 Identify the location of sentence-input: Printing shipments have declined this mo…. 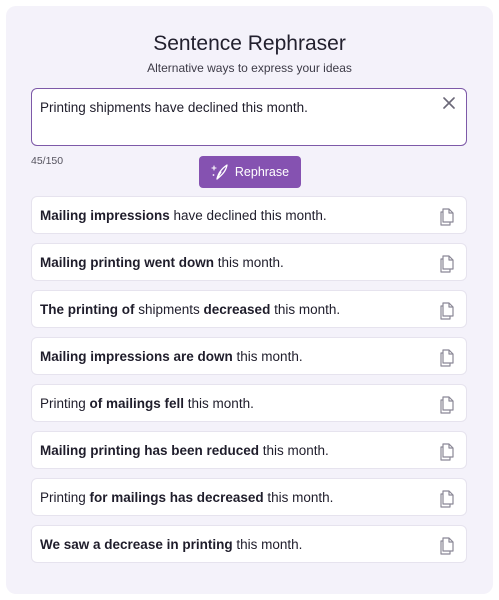
(249, 117).